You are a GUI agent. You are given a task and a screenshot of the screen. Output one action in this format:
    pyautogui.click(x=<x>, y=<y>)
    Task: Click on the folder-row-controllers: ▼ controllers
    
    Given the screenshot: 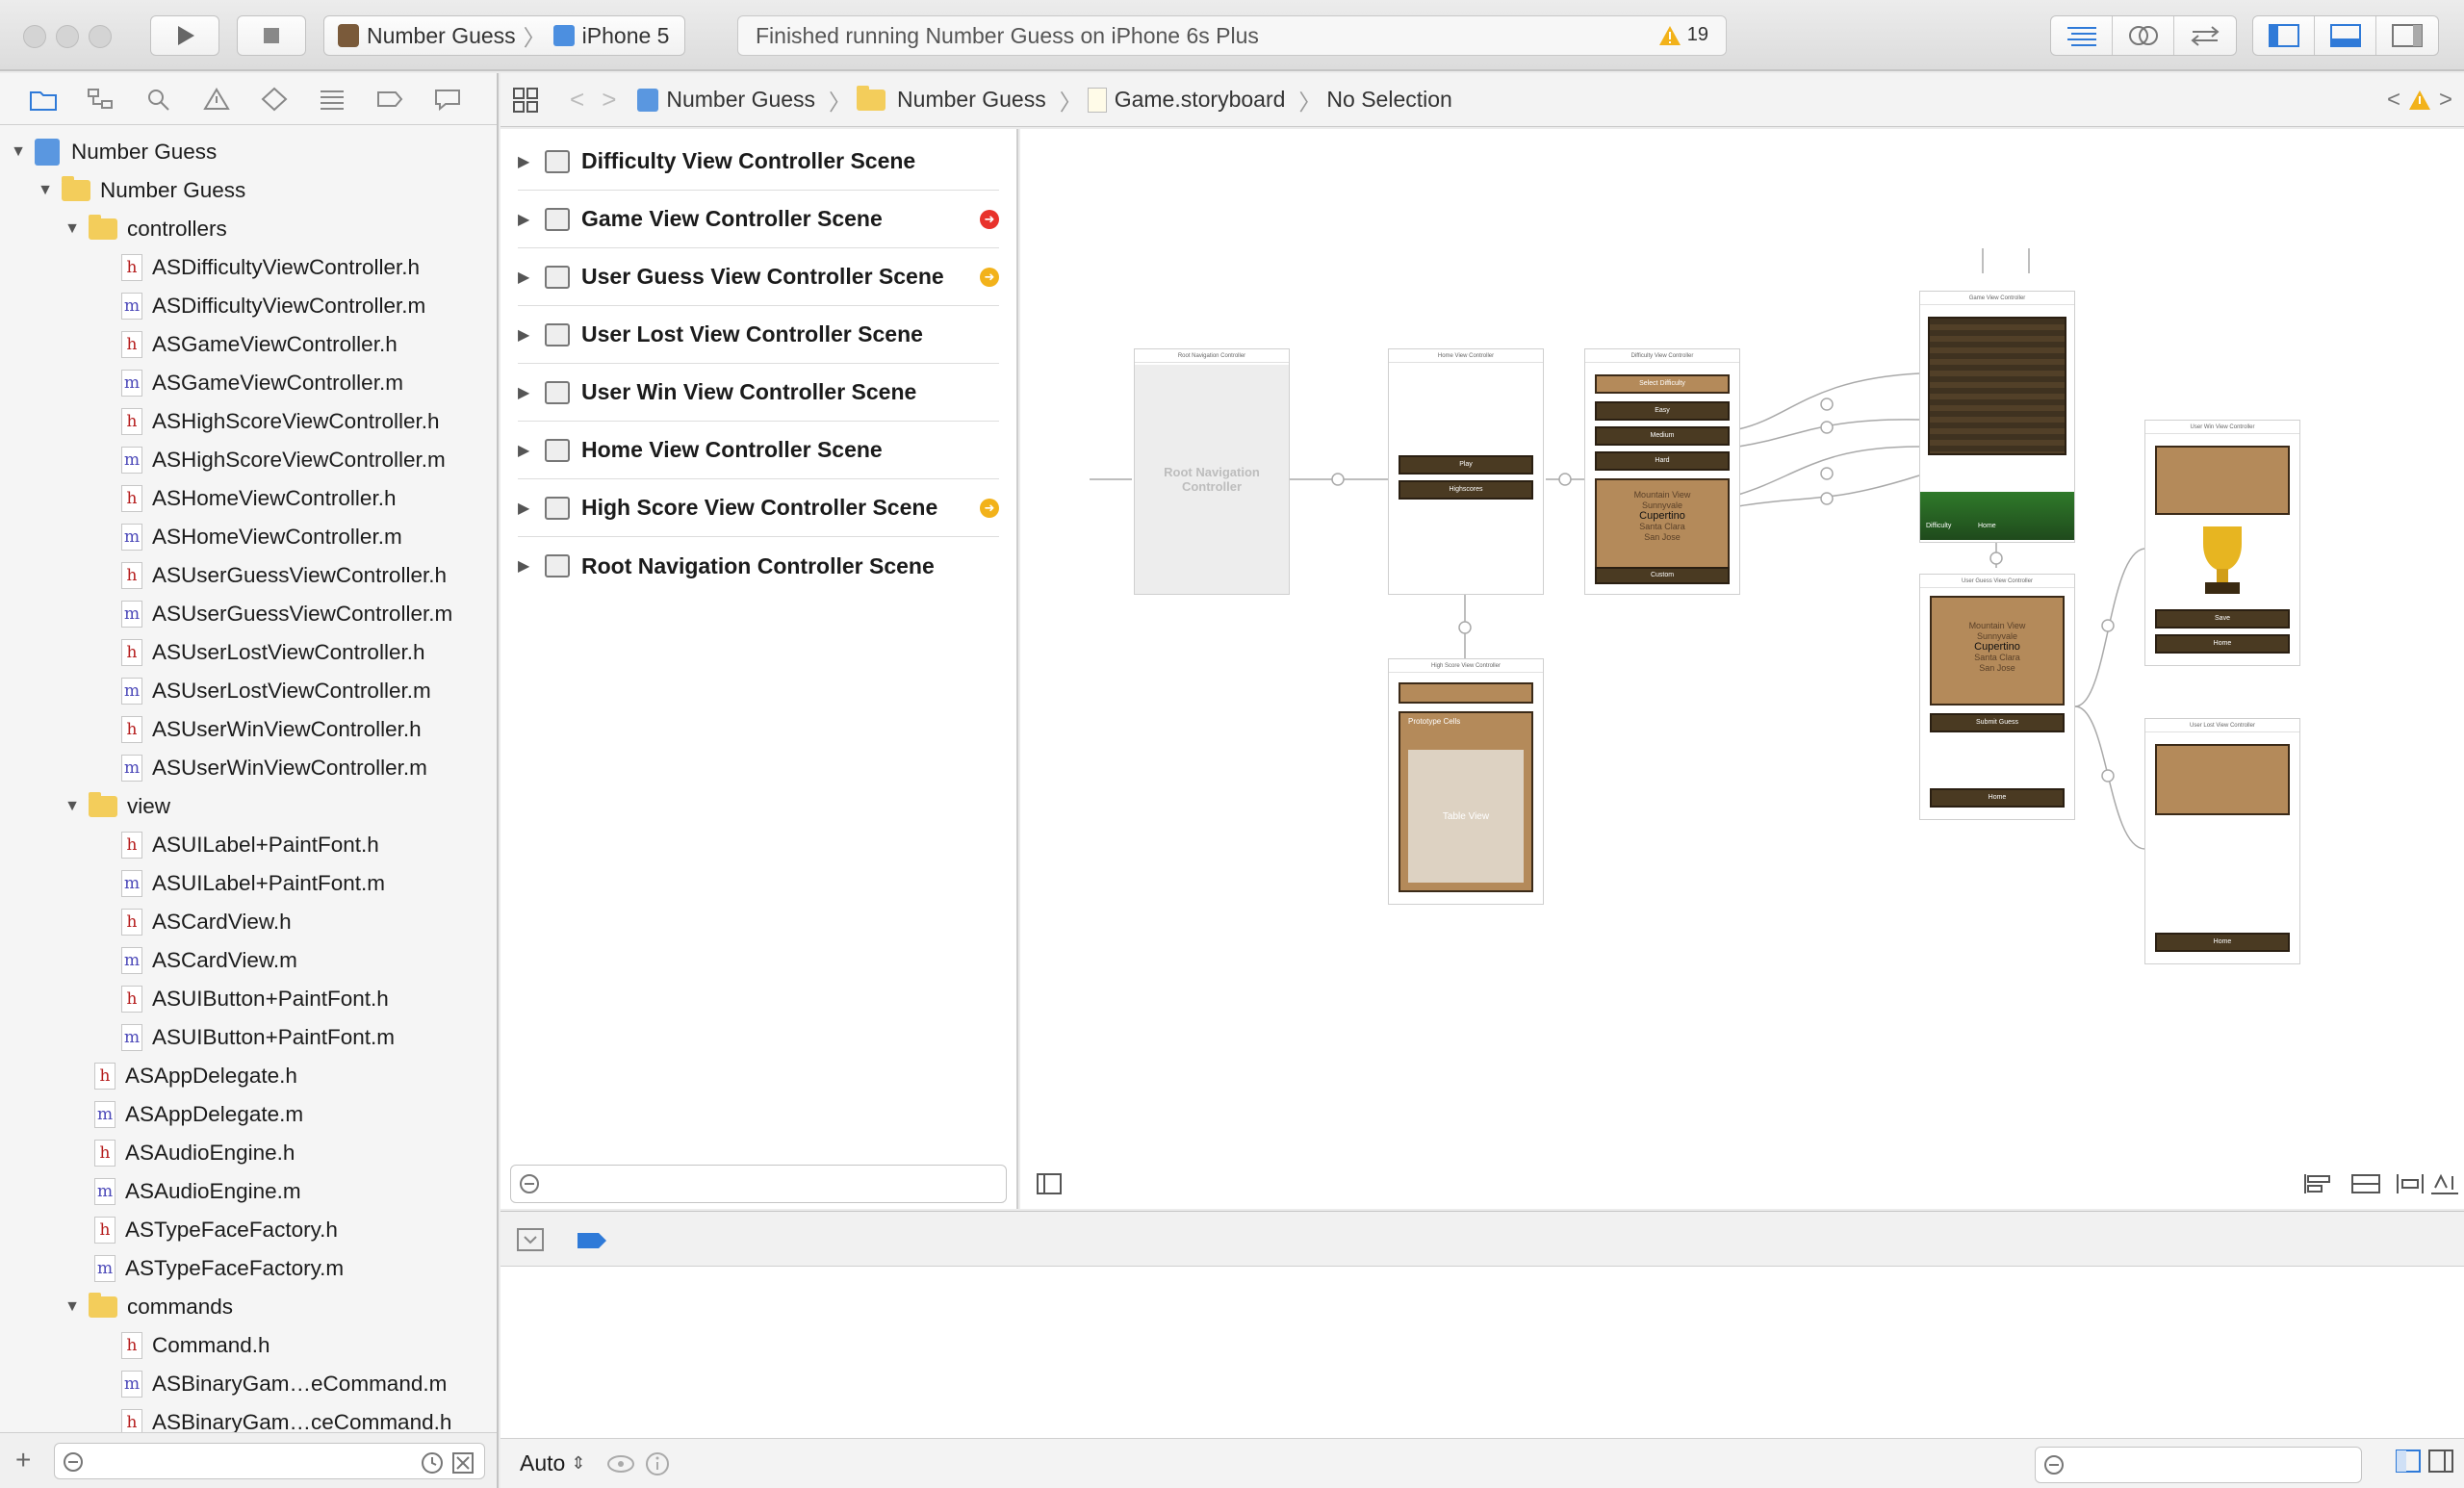 What is the action you would take?
    pyautogui.click(x=248, y=229)
    